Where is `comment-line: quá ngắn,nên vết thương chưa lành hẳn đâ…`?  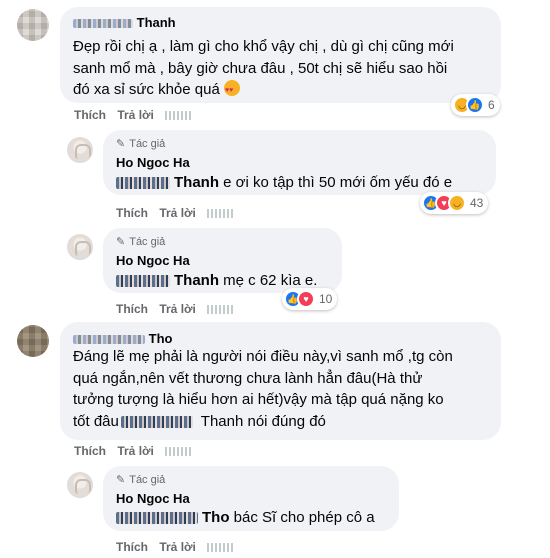
comment-line: quá ngắn,nên vết thương chưa lành hẳn đâ… is located at coordinates (248, 378).